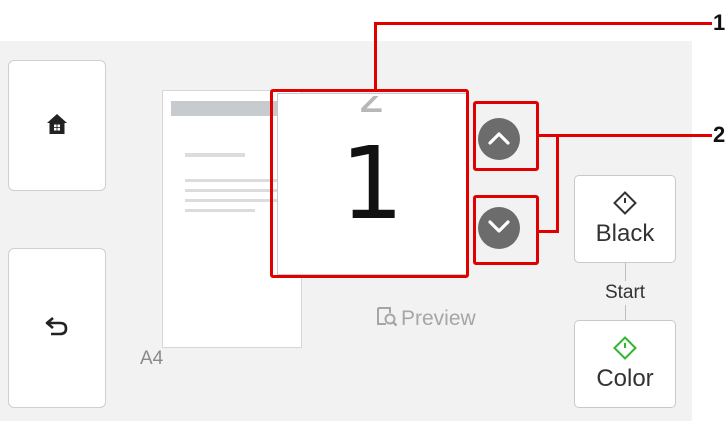 This screenshot has width=728, height=421. I want to click on callout-number-1: 1, so click(719, 22).